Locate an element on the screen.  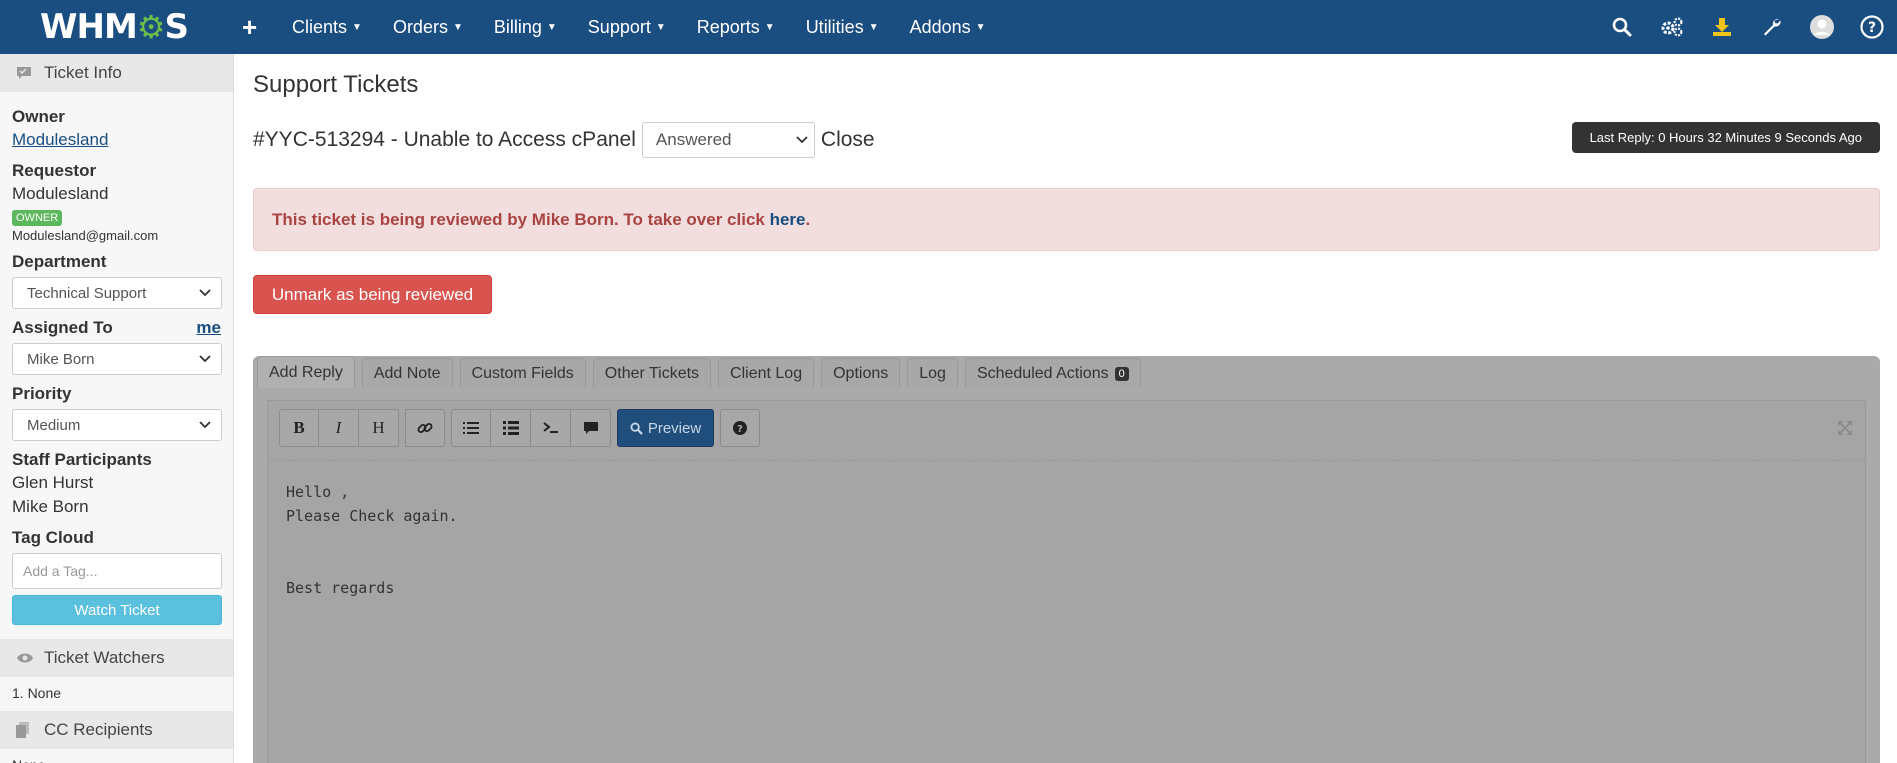
toolbar-divider is located at coordinates (1066, 460).